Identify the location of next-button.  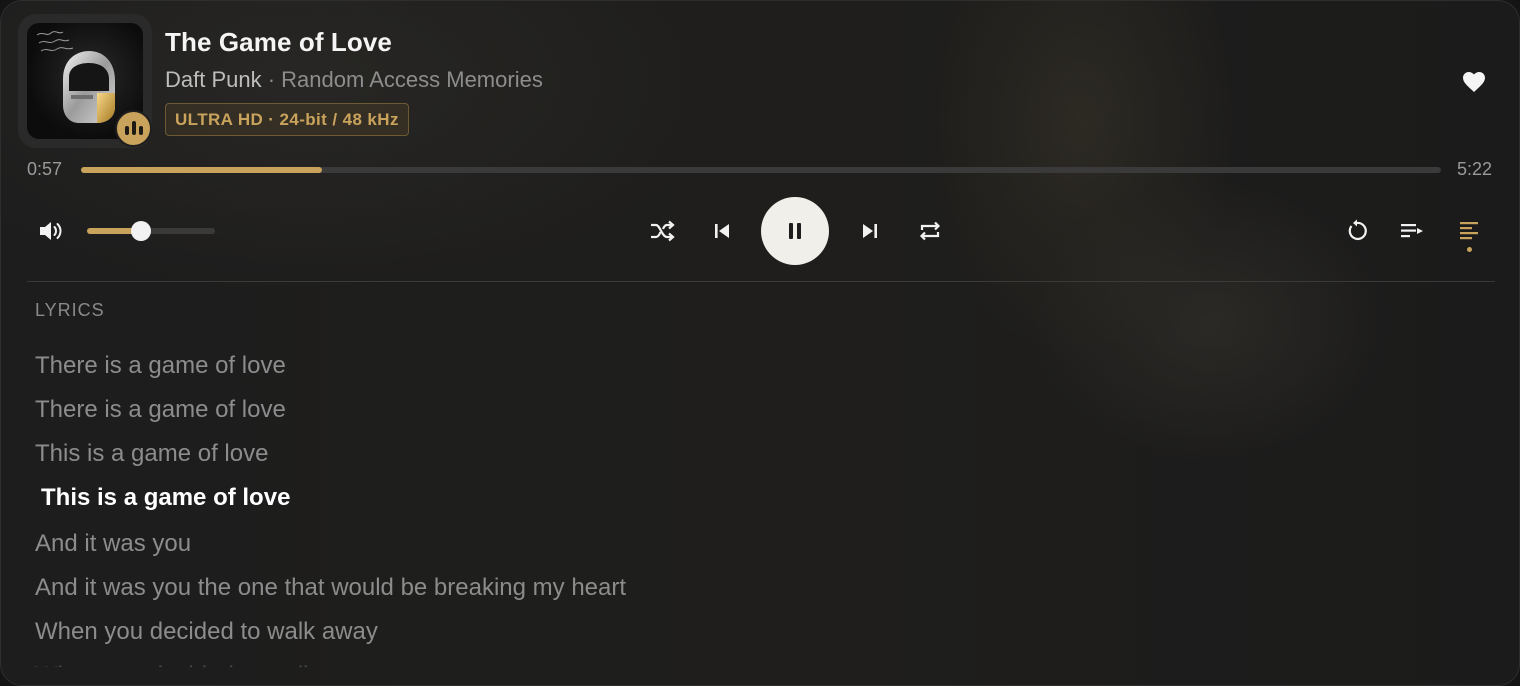
(870, 231).